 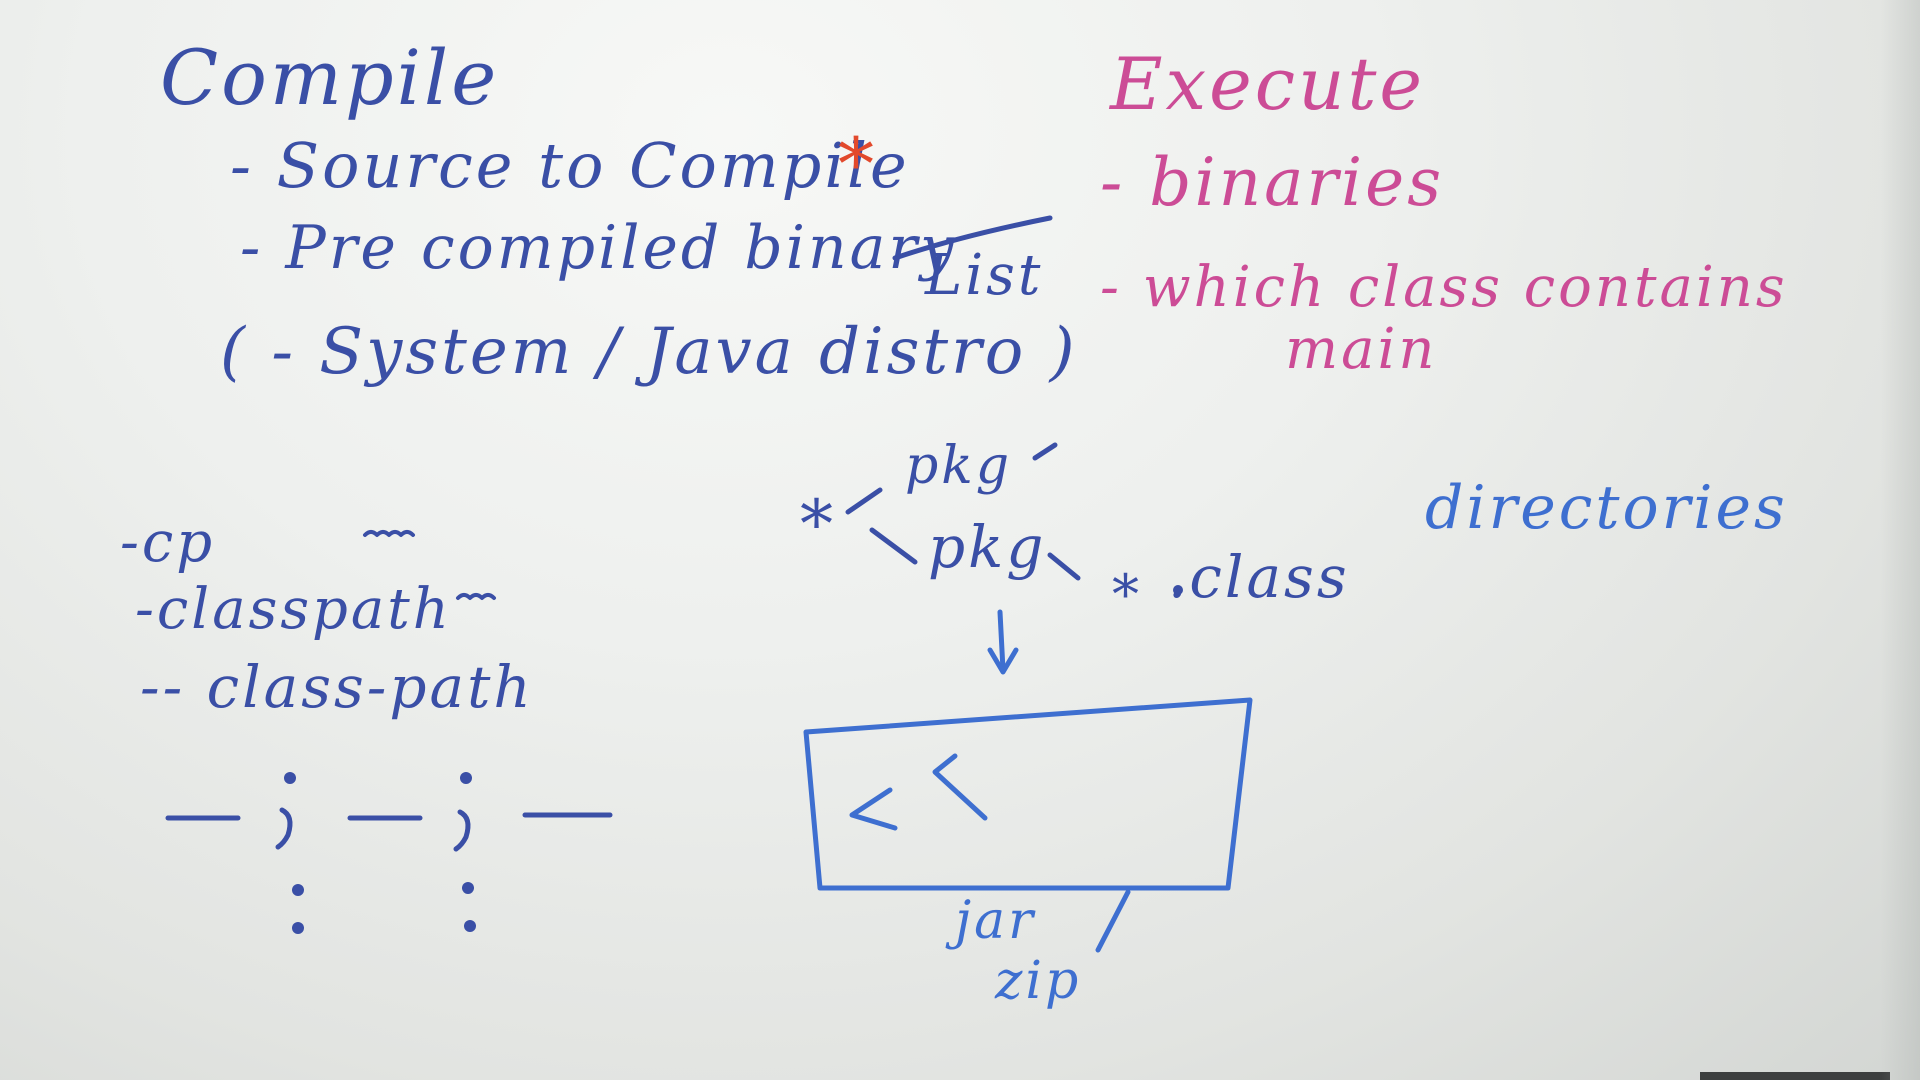 What do you see at coordinates (298, 890) in the screenshot?
I see `colon-1-dot-a` at bounding box center [298, 890].